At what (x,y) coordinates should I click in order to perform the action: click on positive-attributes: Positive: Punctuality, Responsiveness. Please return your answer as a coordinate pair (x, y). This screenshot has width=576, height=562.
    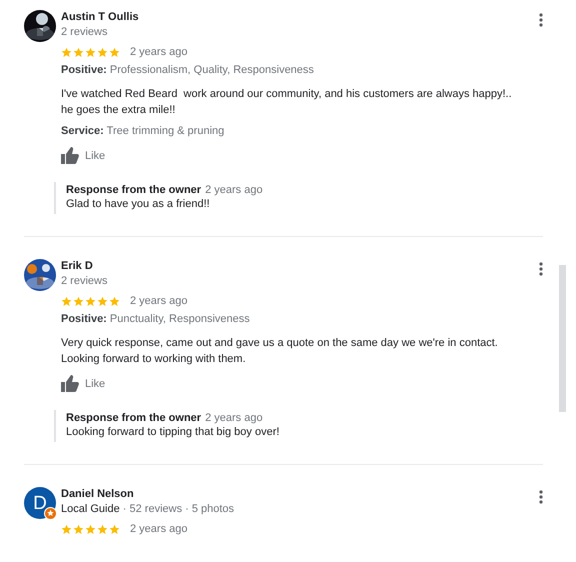
    Looking at the image, I should click on (156, 319).